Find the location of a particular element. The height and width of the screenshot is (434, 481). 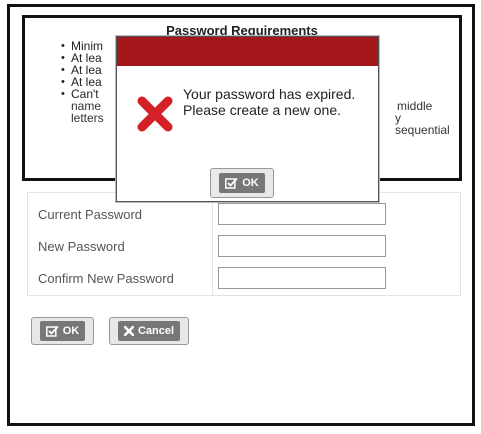

cancel-button: Cancel is located at coordinates (149, 331).